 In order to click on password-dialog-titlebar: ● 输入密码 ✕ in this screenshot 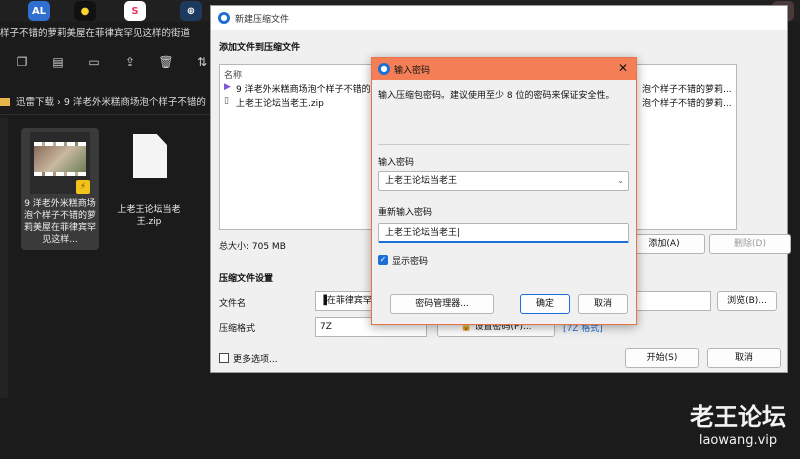, I will do `click(504, 69)`.